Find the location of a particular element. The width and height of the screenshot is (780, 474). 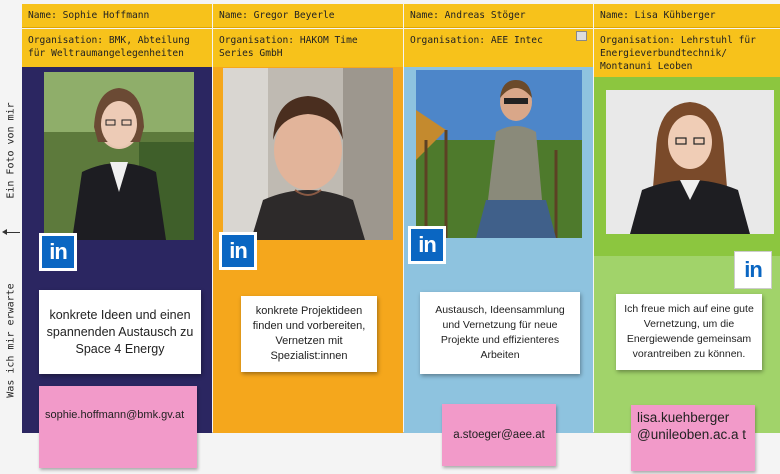

person-organisation: Organisation: AEE Intec is located at coordinates (498, 48).